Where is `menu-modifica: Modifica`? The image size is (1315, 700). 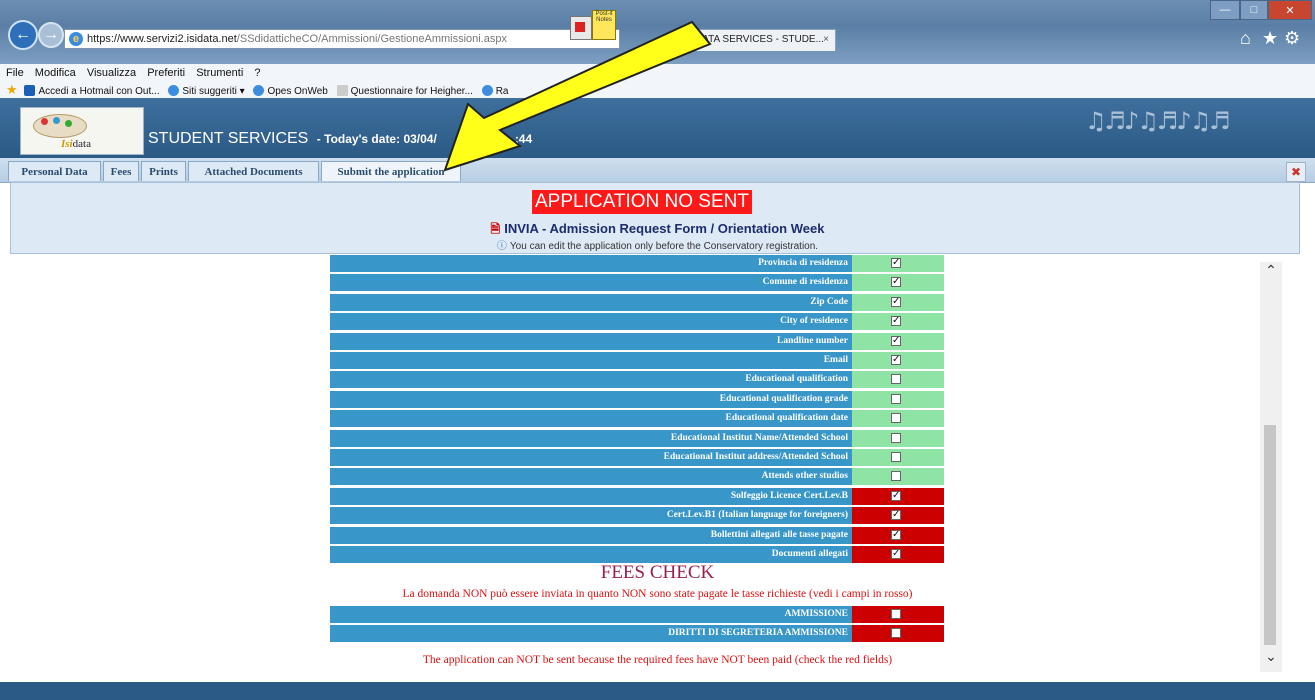
menu-modifica: Modifica is located at coordinates (55, 73).